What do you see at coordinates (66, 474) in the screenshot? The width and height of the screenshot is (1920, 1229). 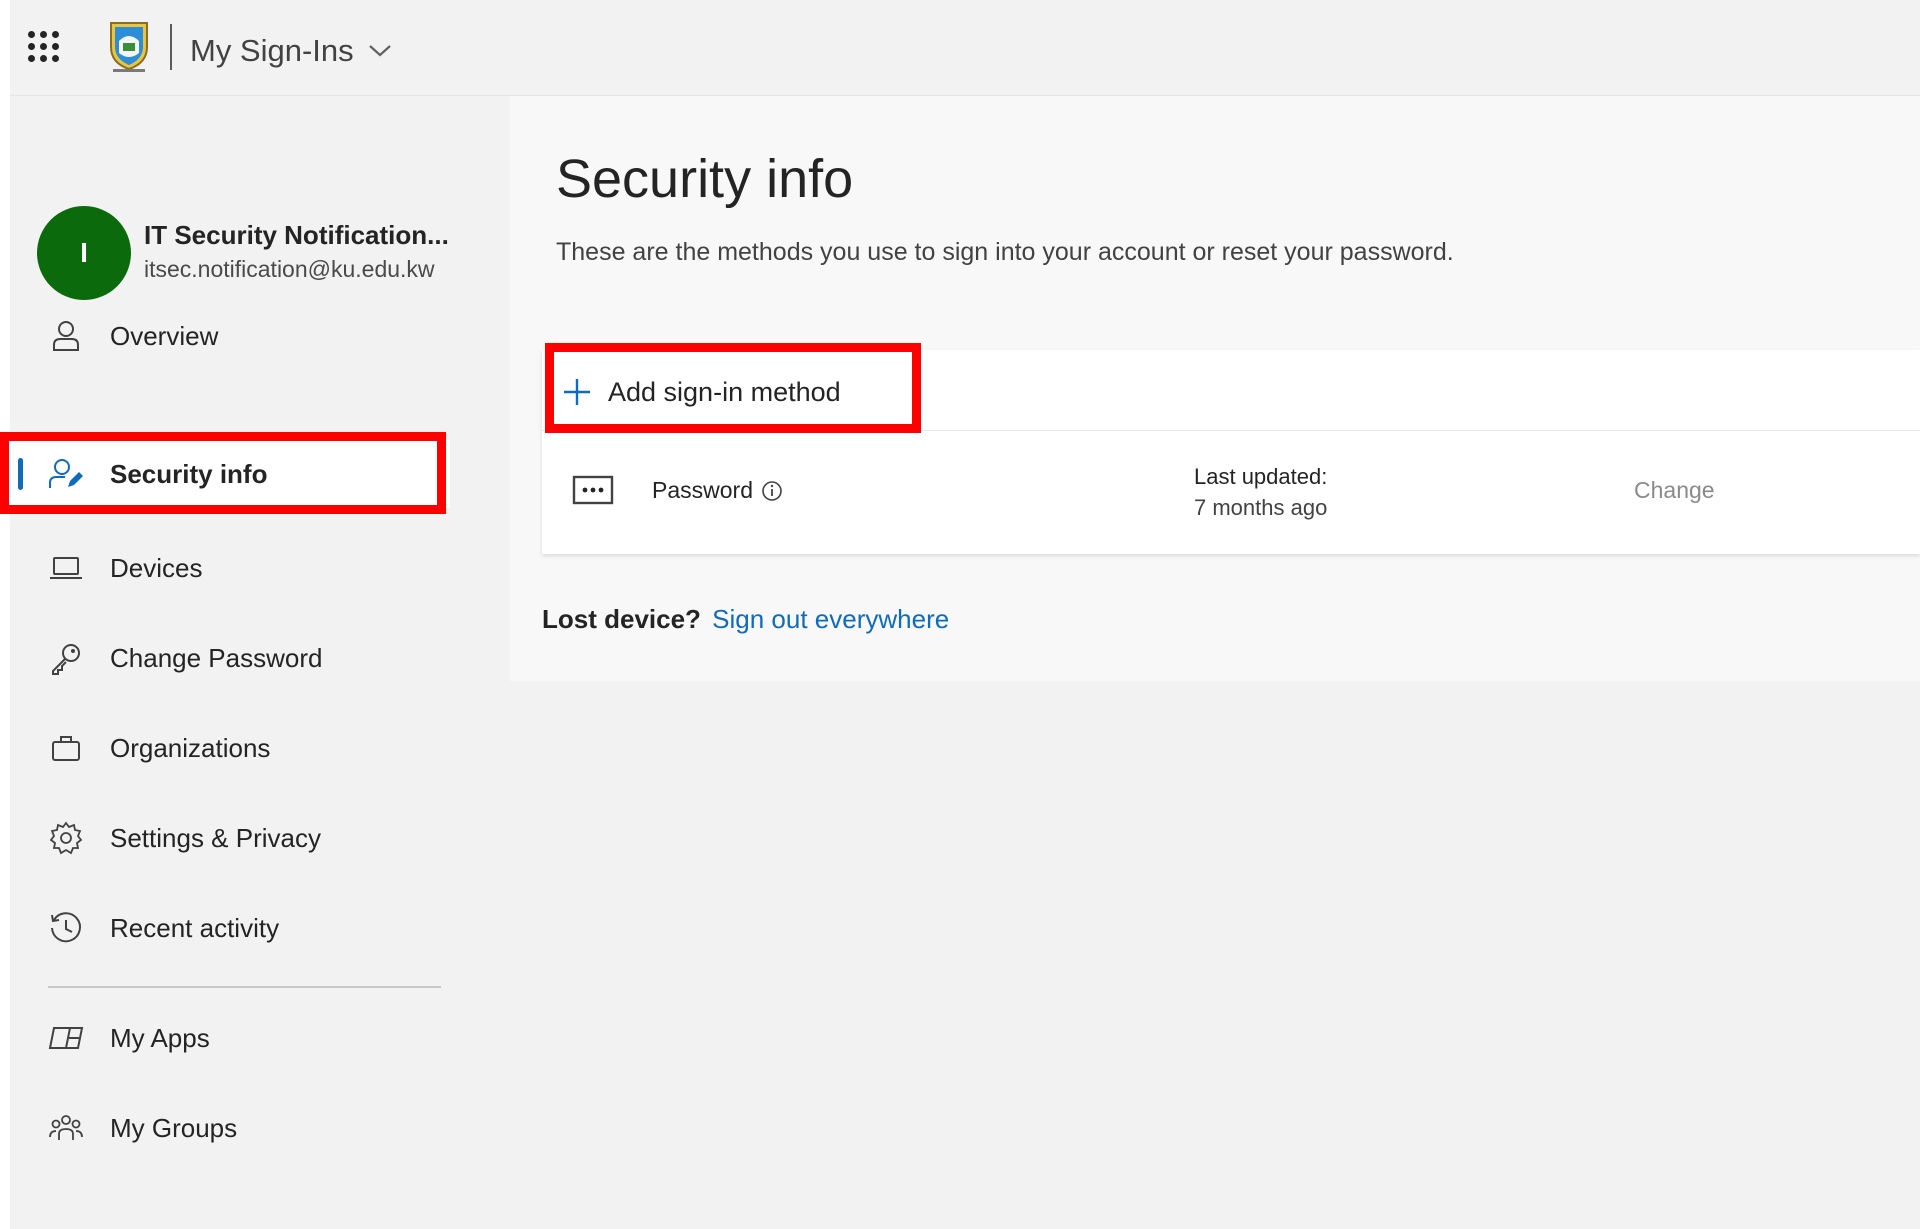 I see `person-edit-icon` at bounding box center [66, 474].